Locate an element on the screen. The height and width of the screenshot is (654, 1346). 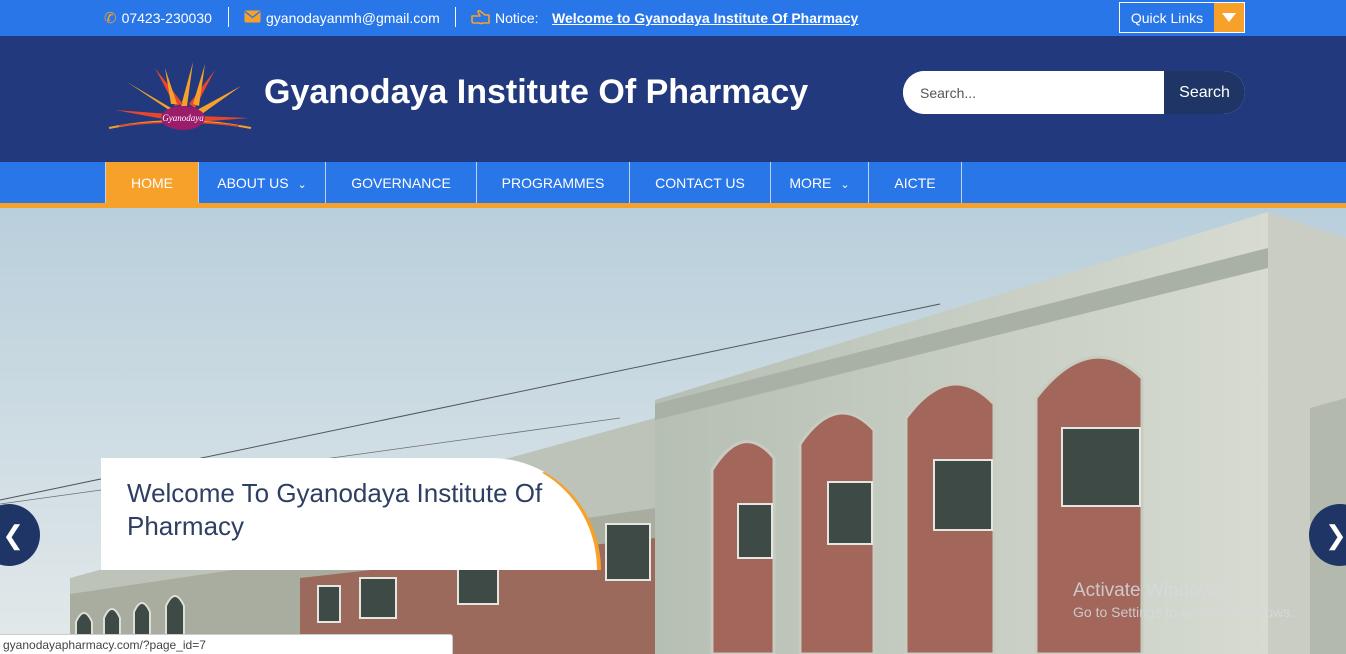
nav-item-more: MORE ⌄ is located at coordinates (820, 182).